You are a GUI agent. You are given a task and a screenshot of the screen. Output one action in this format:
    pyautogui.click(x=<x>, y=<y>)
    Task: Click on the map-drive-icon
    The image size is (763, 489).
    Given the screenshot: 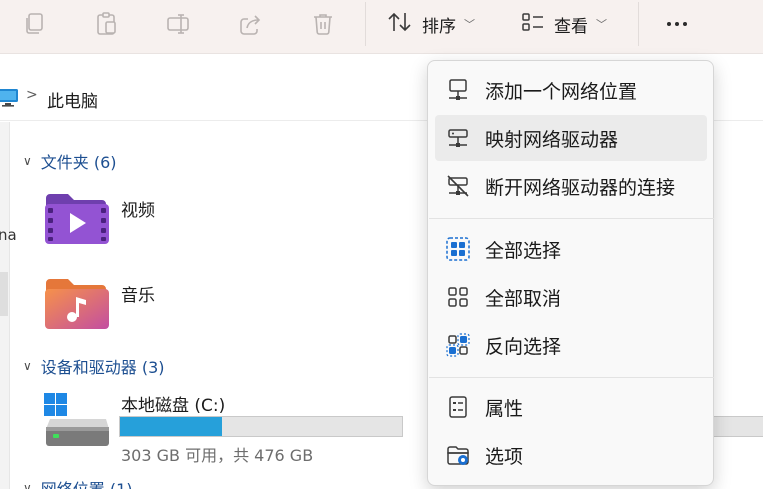 What is the action you would take?
    pyautogui.click(x=458, y=138)
    